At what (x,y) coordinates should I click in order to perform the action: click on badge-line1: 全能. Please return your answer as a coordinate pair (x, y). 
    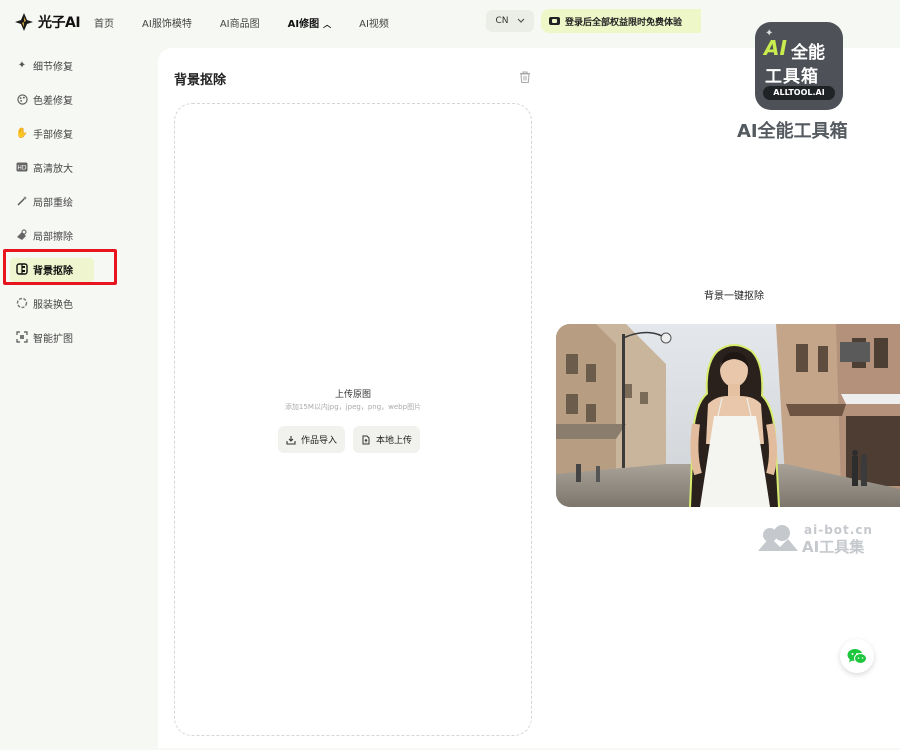
    Looking at the image, I should click on (808, 53).